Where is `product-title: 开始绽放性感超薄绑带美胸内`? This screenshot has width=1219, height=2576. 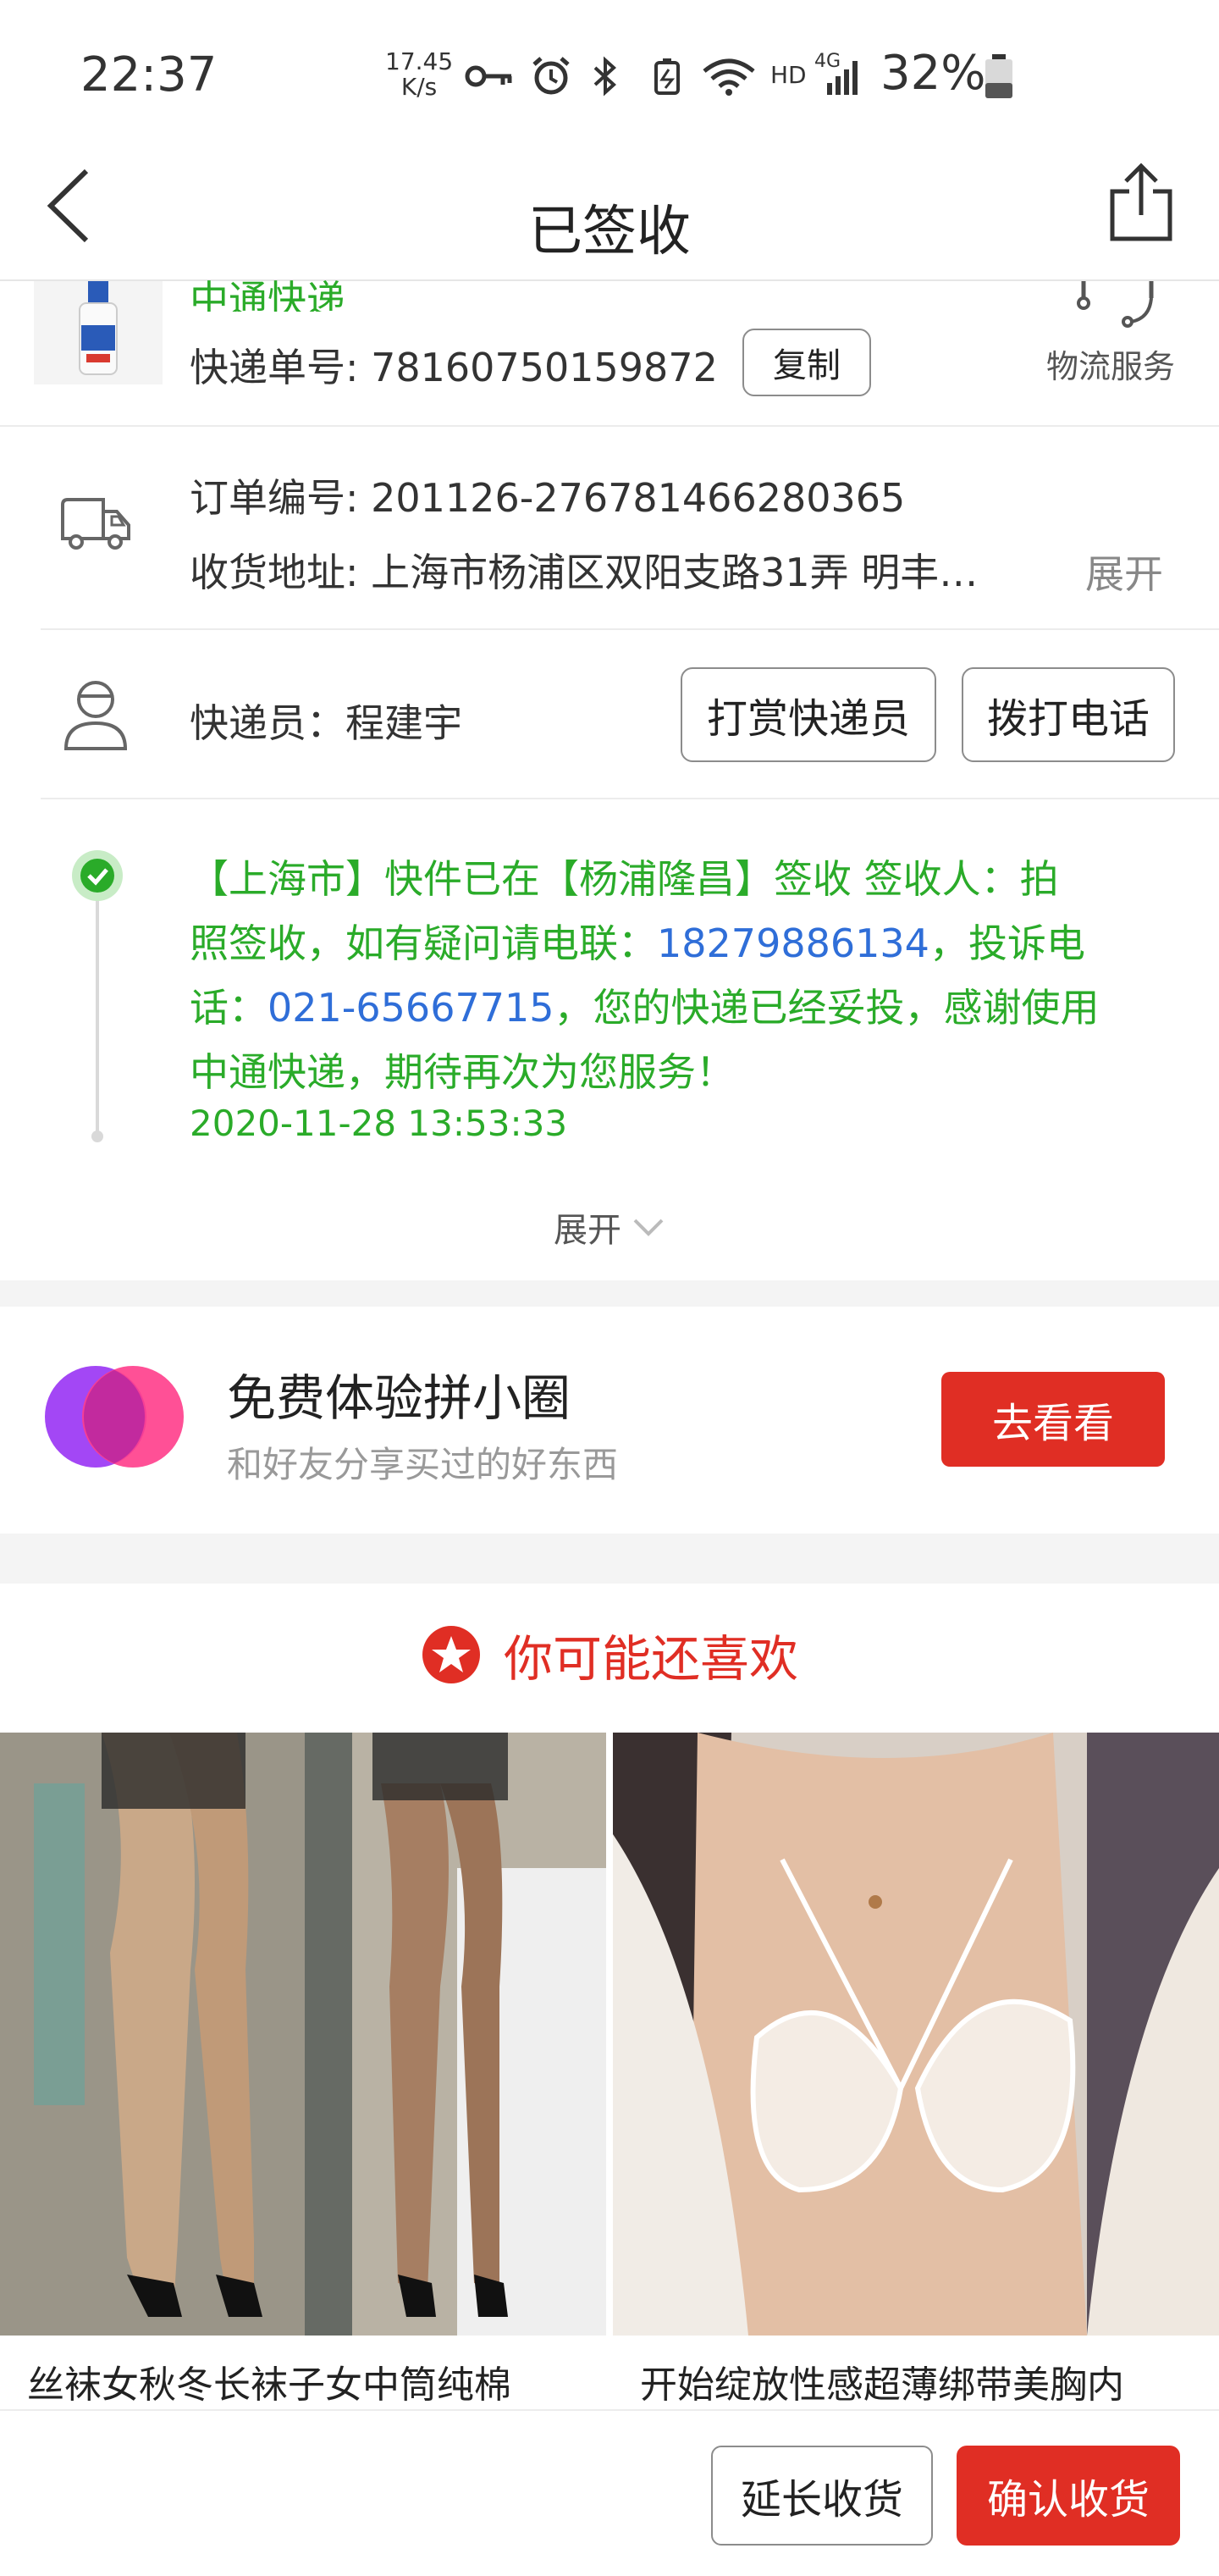 product-title: 开始绽放性感超薄绑带美胸内 is located at coordinates (882, 2385).